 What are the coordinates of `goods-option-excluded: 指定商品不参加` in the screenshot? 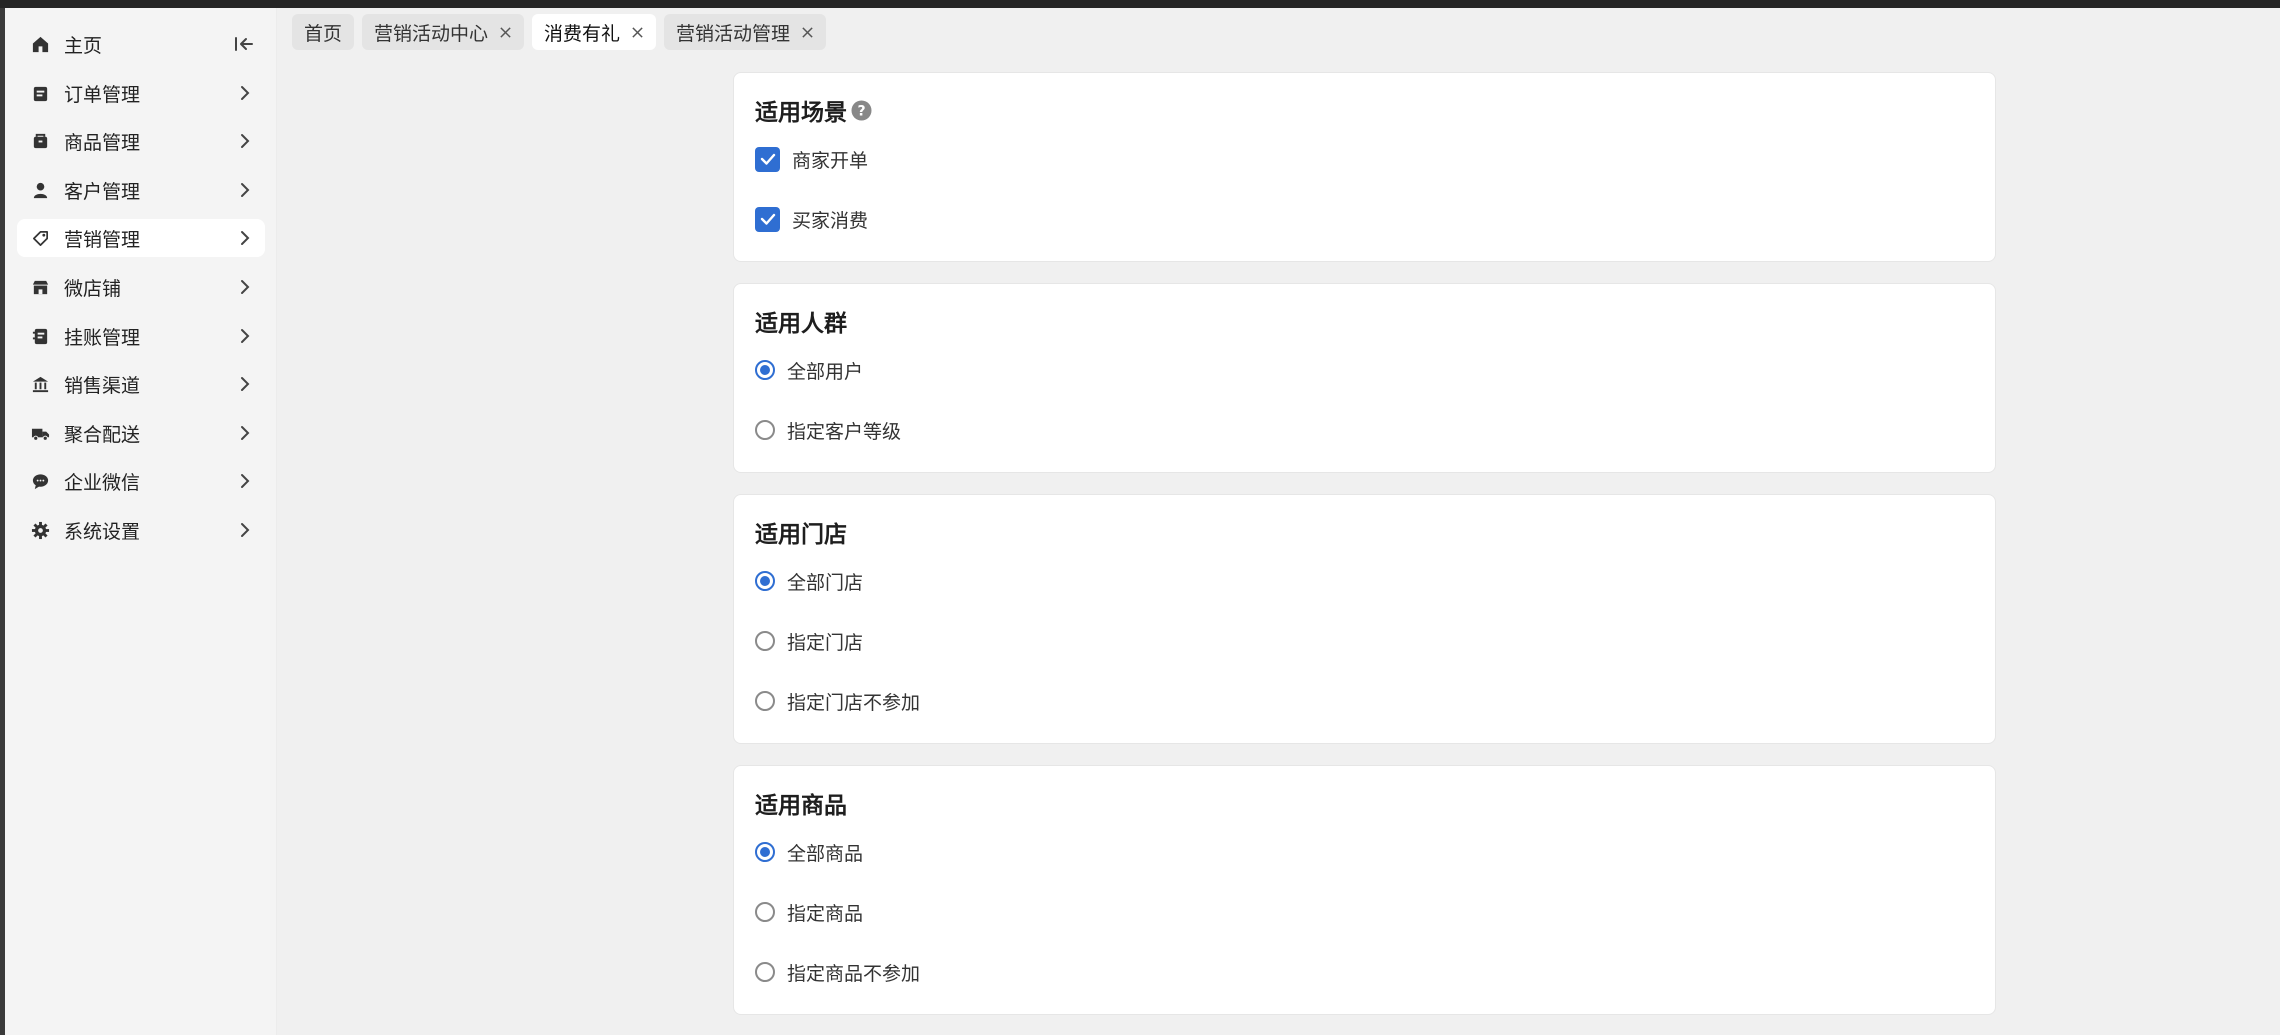 It's located at (837, 972).